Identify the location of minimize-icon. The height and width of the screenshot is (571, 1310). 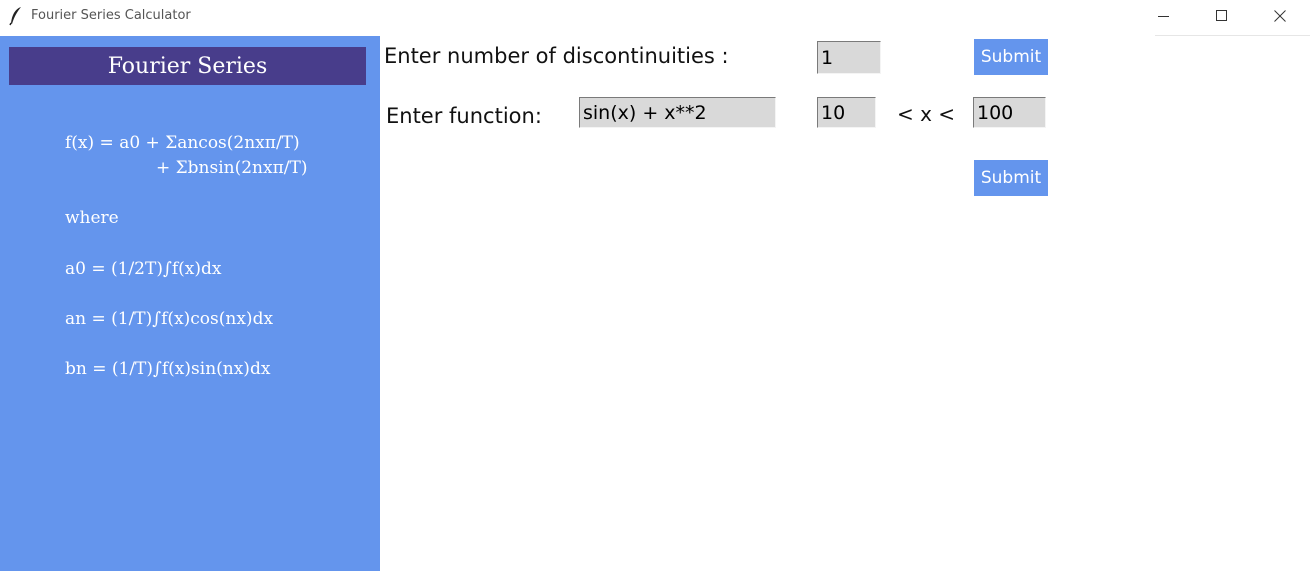
(1164, 16).